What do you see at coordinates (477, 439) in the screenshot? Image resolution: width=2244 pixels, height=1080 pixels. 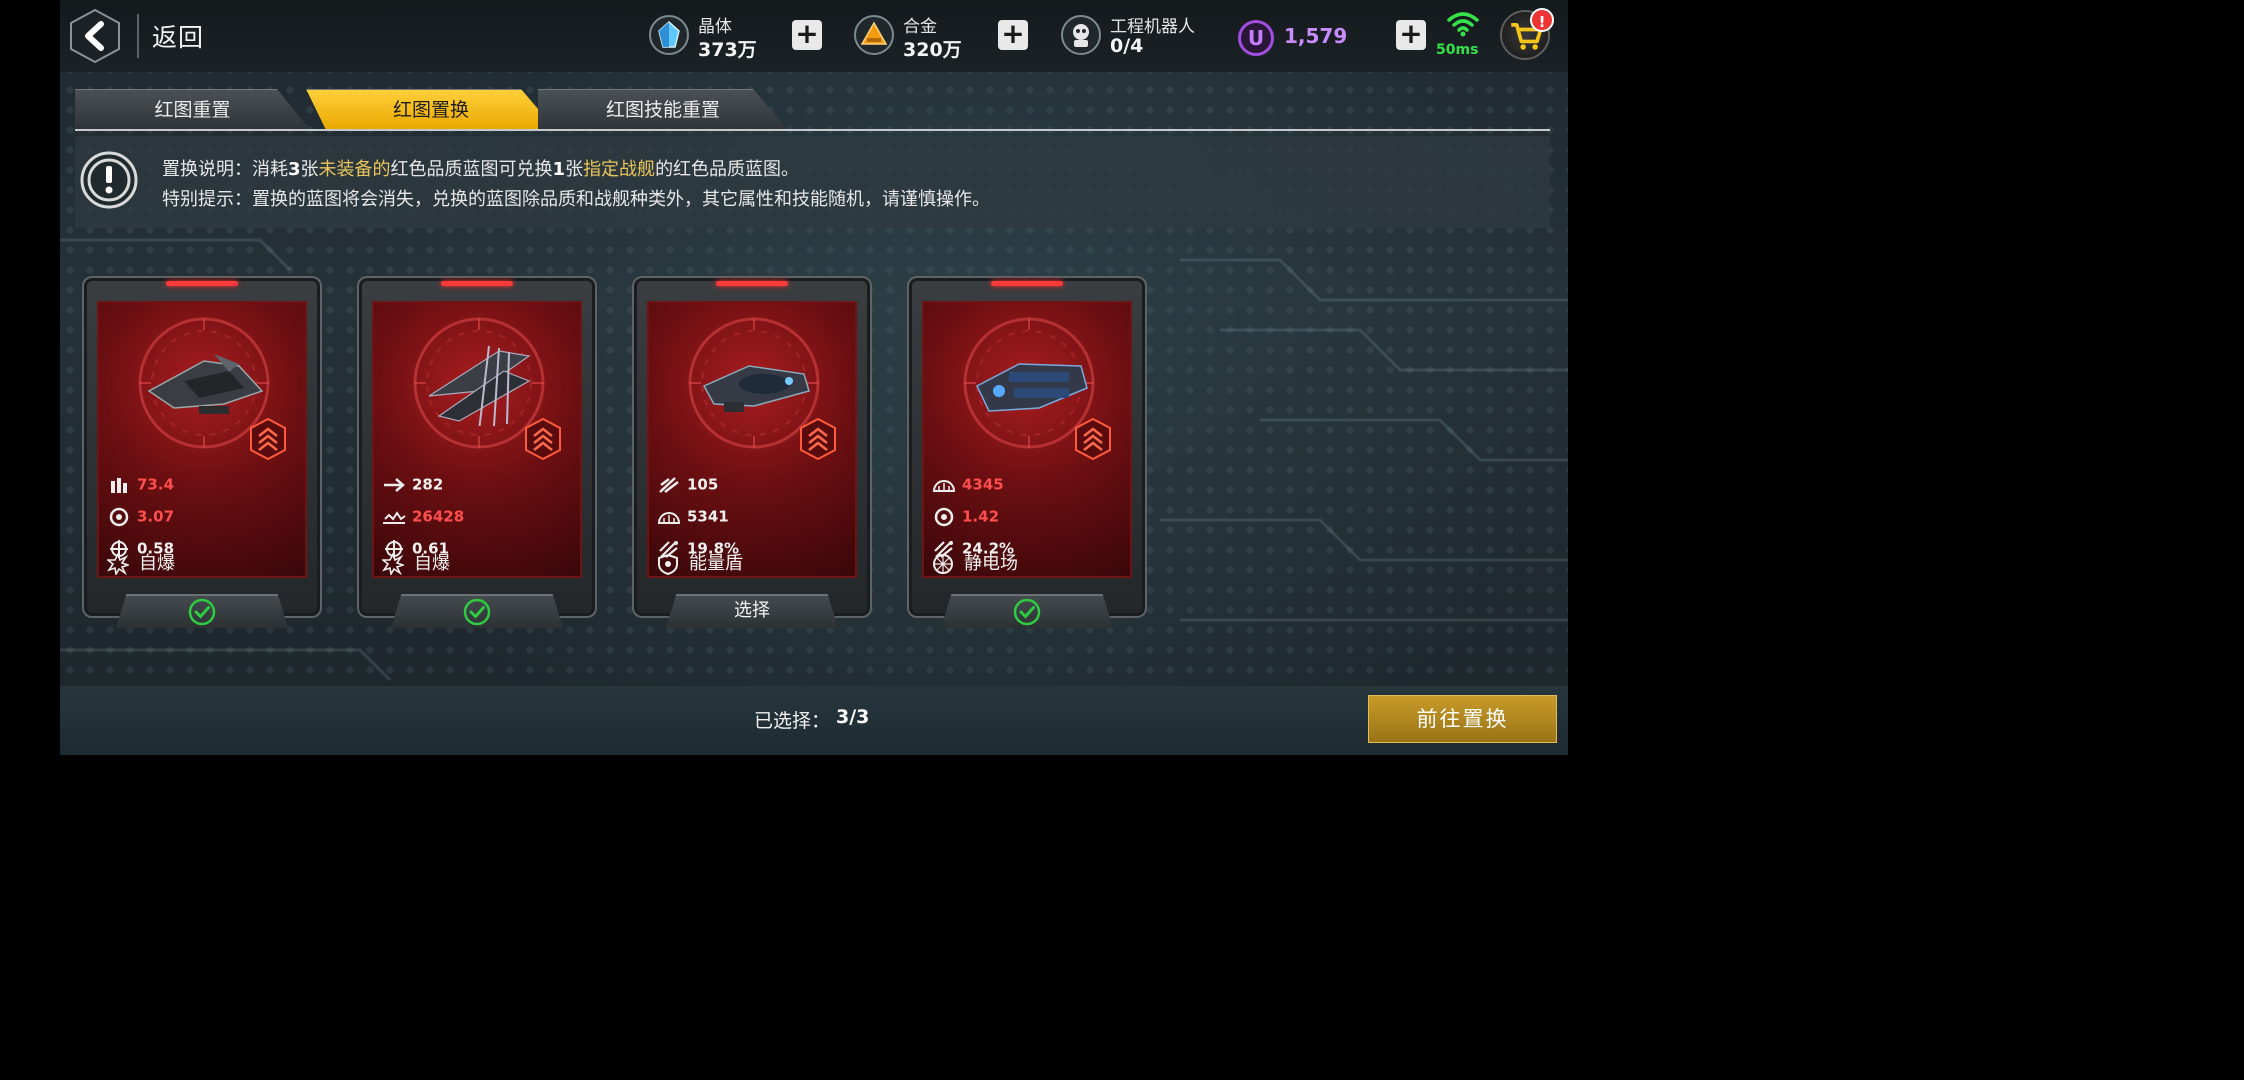 I see `card-body: 282 26428 0.61 自爆` at bounding box center [477, 439].